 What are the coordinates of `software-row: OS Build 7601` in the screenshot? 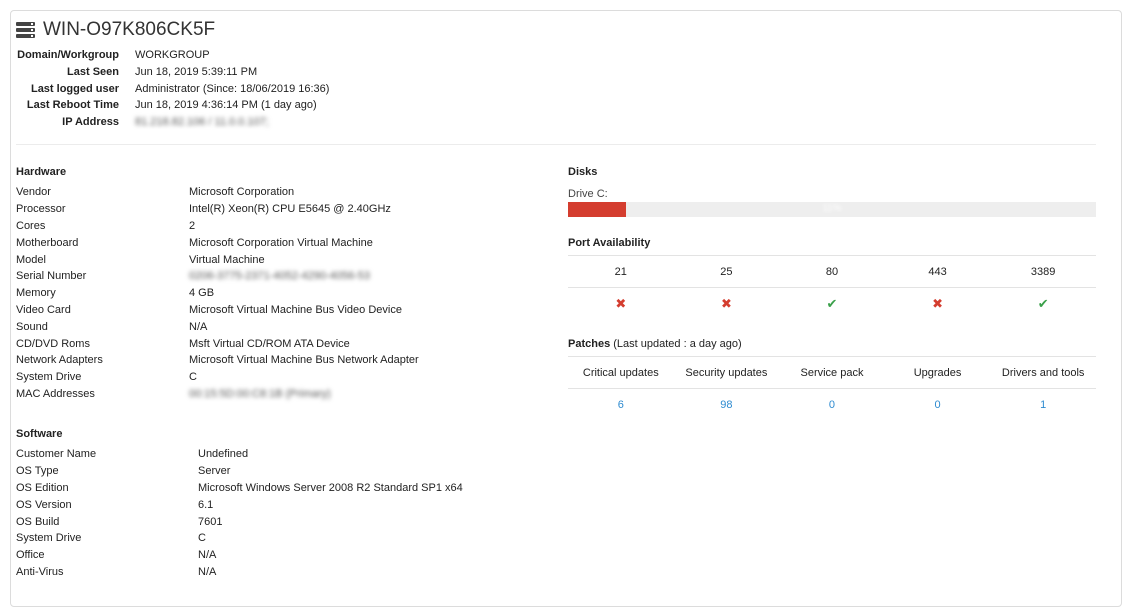 It's located at (239, 521).